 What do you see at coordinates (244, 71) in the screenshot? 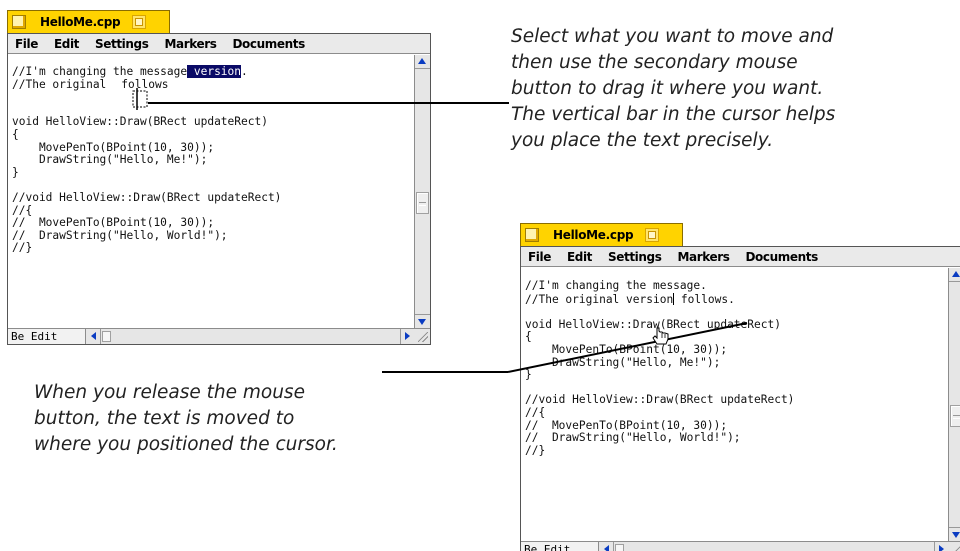
I see `code-line-1-end: .` at bounding box center [244, 71].